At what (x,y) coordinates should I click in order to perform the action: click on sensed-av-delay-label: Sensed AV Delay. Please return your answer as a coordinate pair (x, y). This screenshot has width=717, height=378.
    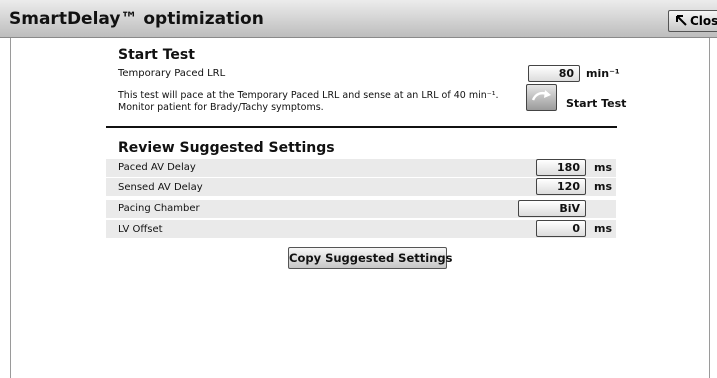
    Looking at the image, I should click on (160, 187).